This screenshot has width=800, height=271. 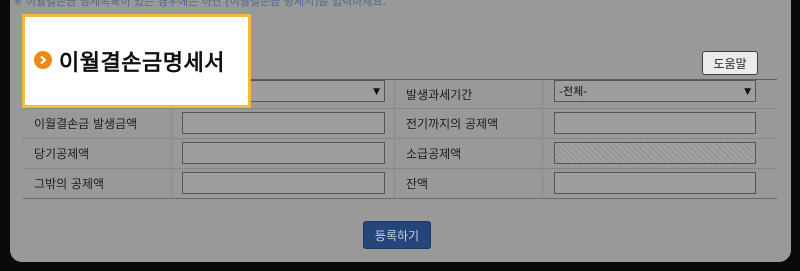 I want to click on other-deduction-input, so click(x=283, y=183).